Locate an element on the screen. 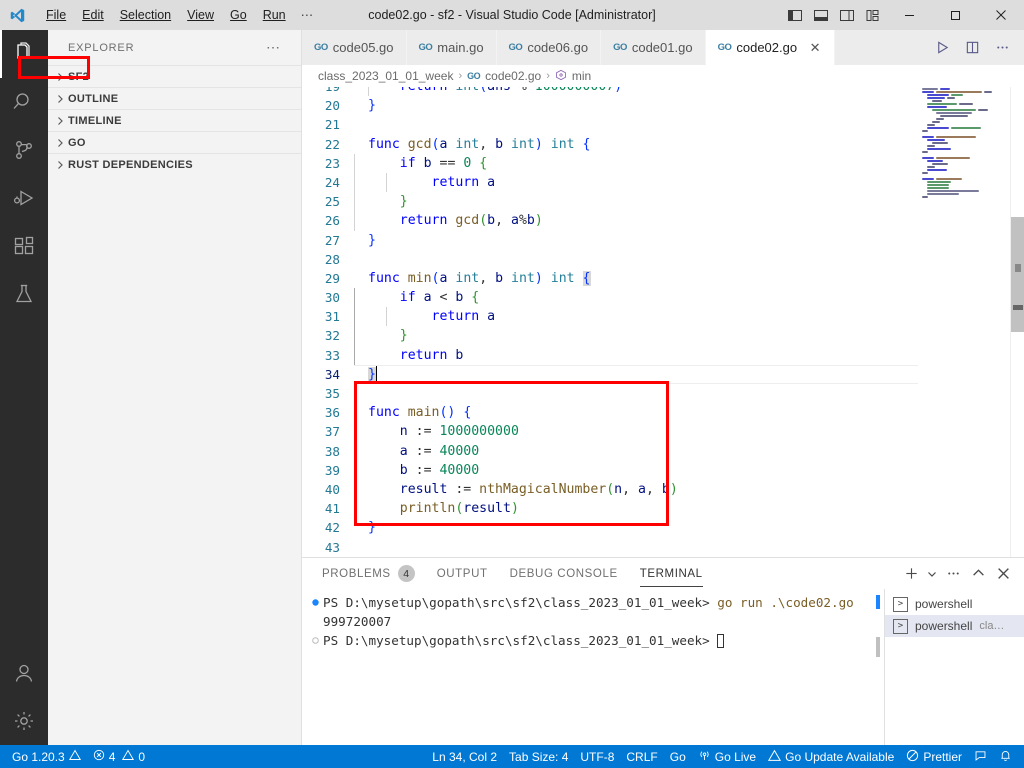 The height and width of the screenshot is (768, 1024). line-number: 25 is located at coordinates (332, 202).